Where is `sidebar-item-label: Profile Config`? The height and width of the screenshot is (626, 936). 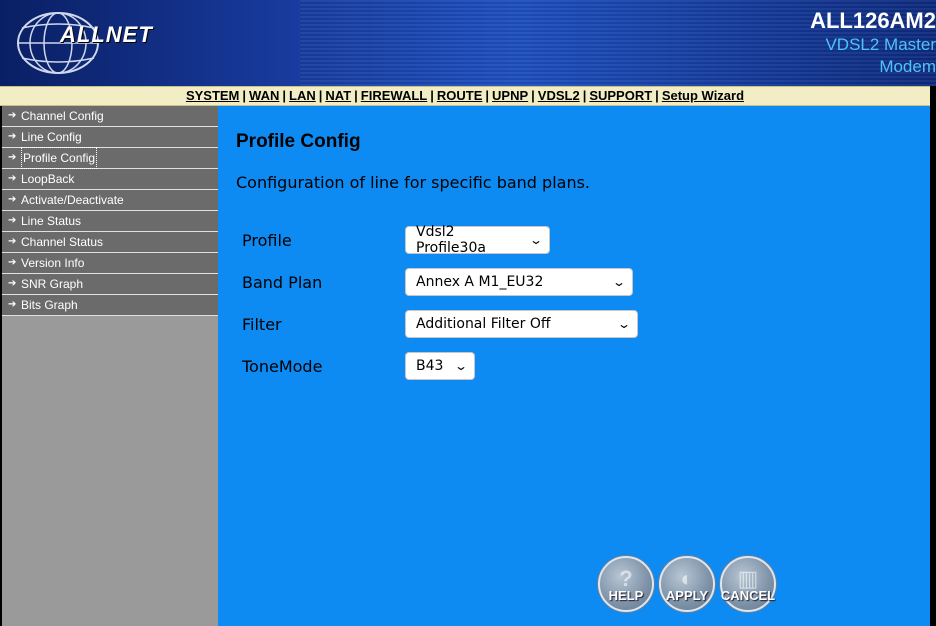
sidebar-item-label: Profile Config is located at coordinates (59, 158).